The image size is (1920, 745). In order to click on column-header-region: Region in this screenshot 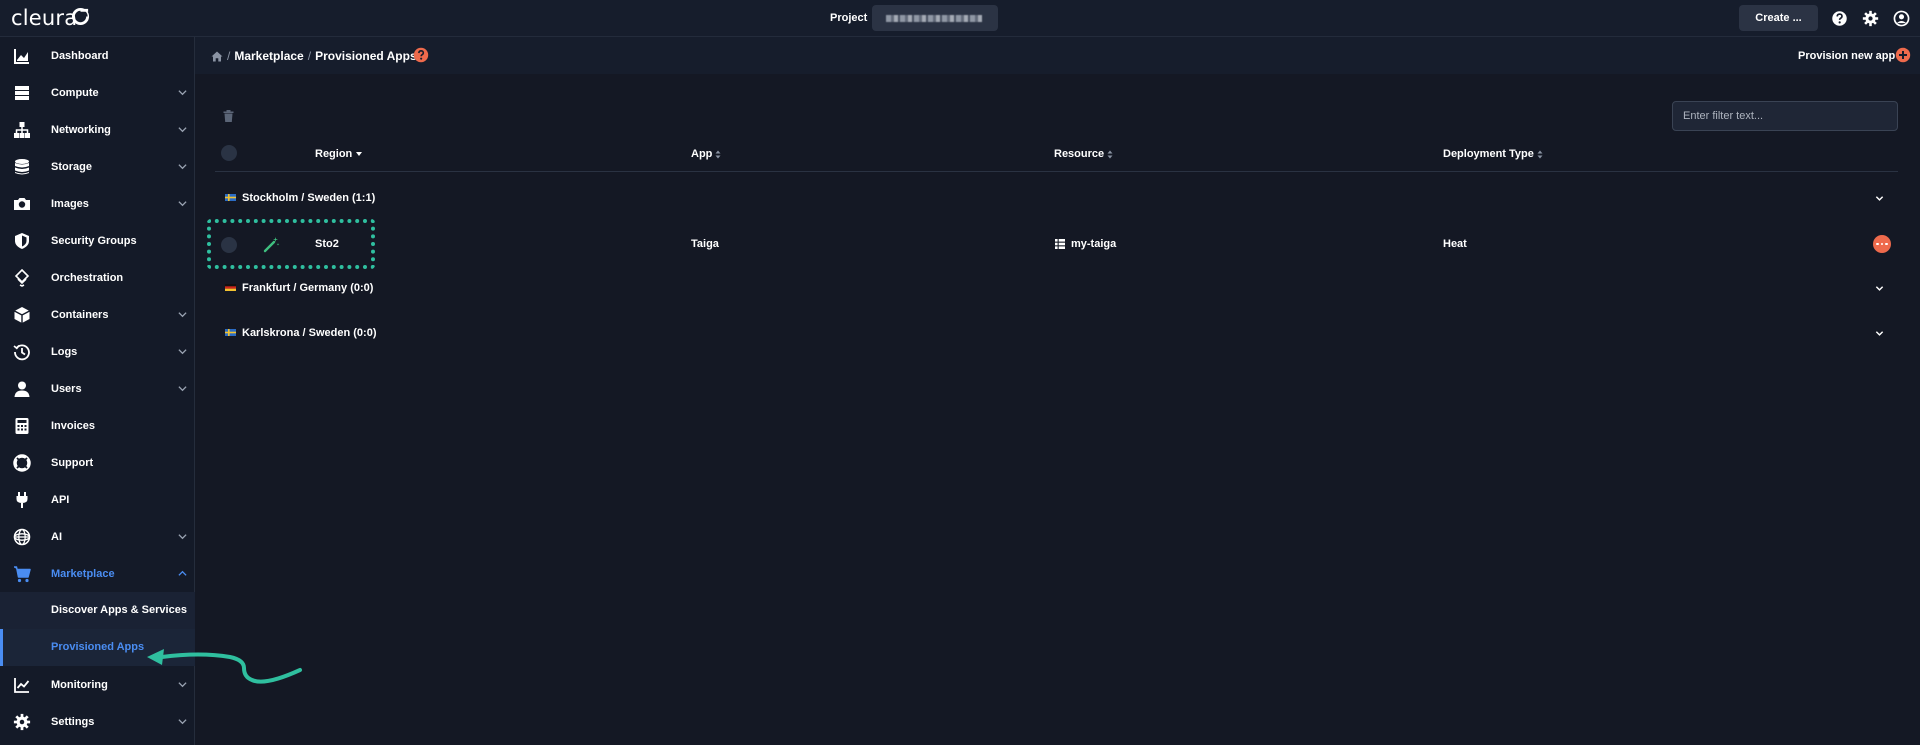, I will do `click(339, 154)`.